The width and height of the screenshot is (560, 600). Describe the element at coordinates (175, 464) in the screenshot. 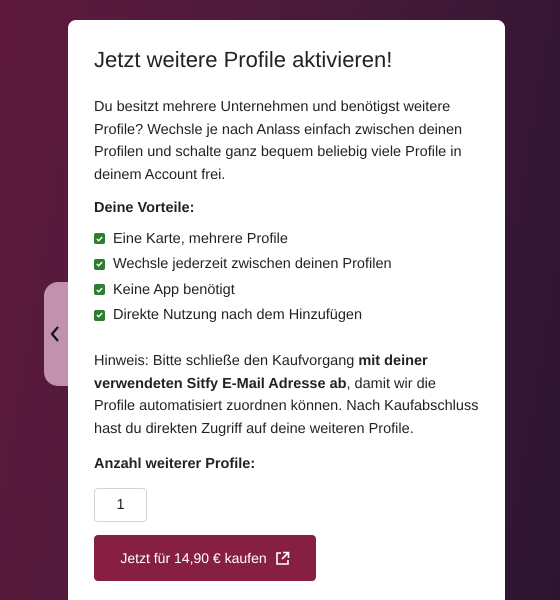

I see `quantity-label: Anzahl weiterer Profile:` at that location.